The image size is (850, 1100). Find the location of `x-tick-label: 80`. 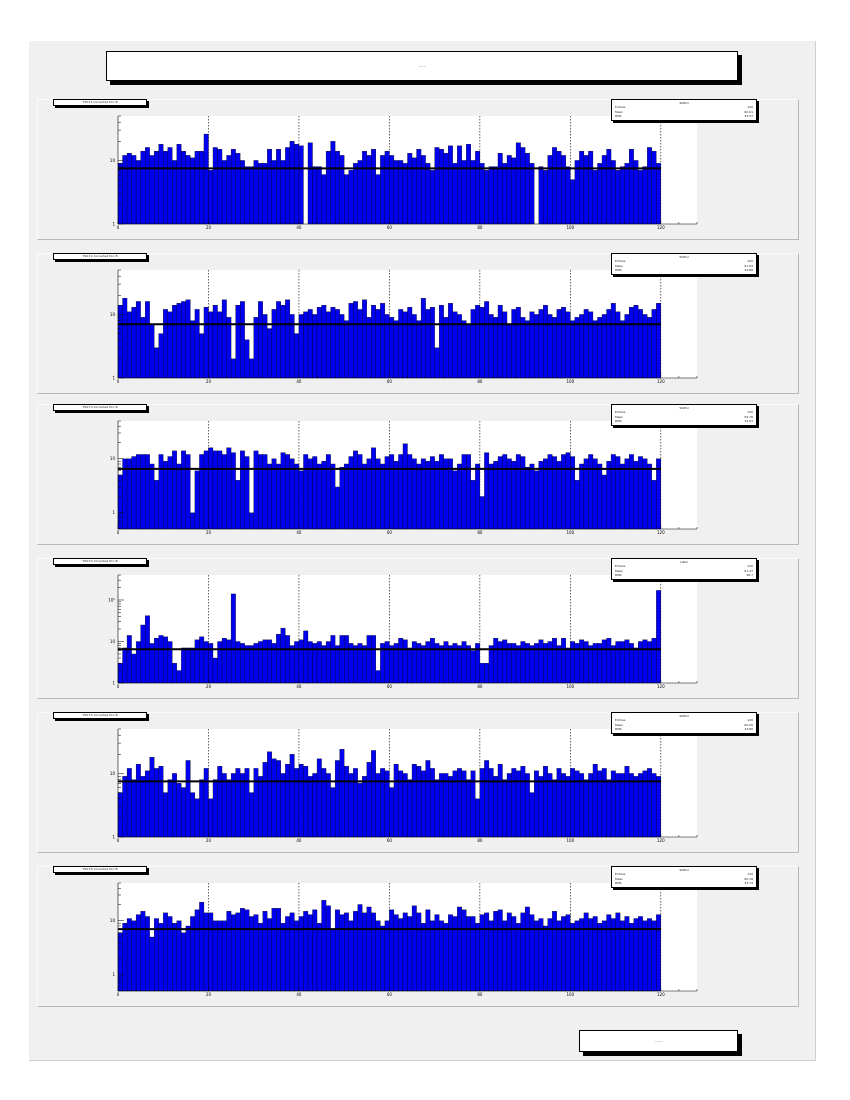

x-tick-label: 80 is located at coordinates (480, 532).